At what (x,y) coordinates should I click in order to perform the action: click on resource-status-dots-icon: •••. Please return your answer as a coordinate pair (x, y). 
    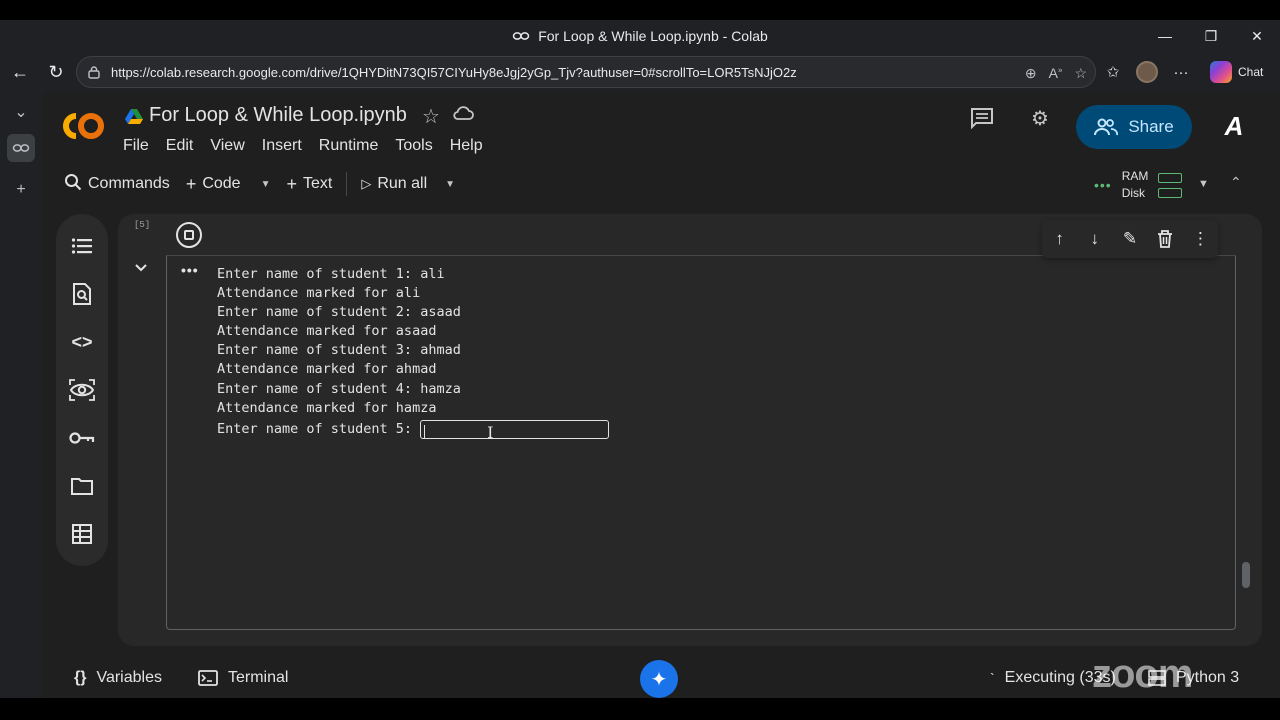
    Looking at the image, I should click on (1103, 185).